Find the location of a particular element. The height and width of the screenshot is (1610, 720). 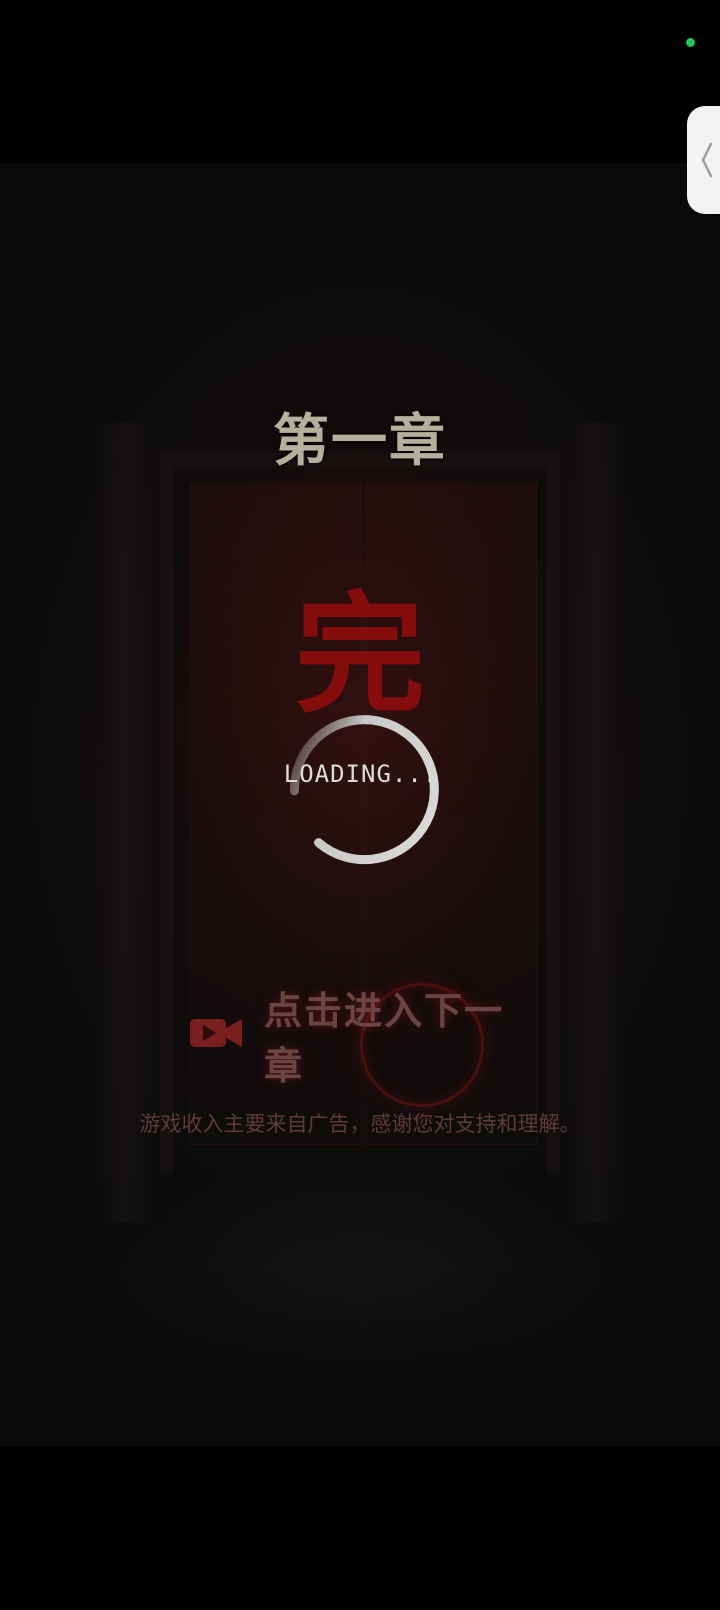

background-pillar-left is located at coordinates (125, 823).